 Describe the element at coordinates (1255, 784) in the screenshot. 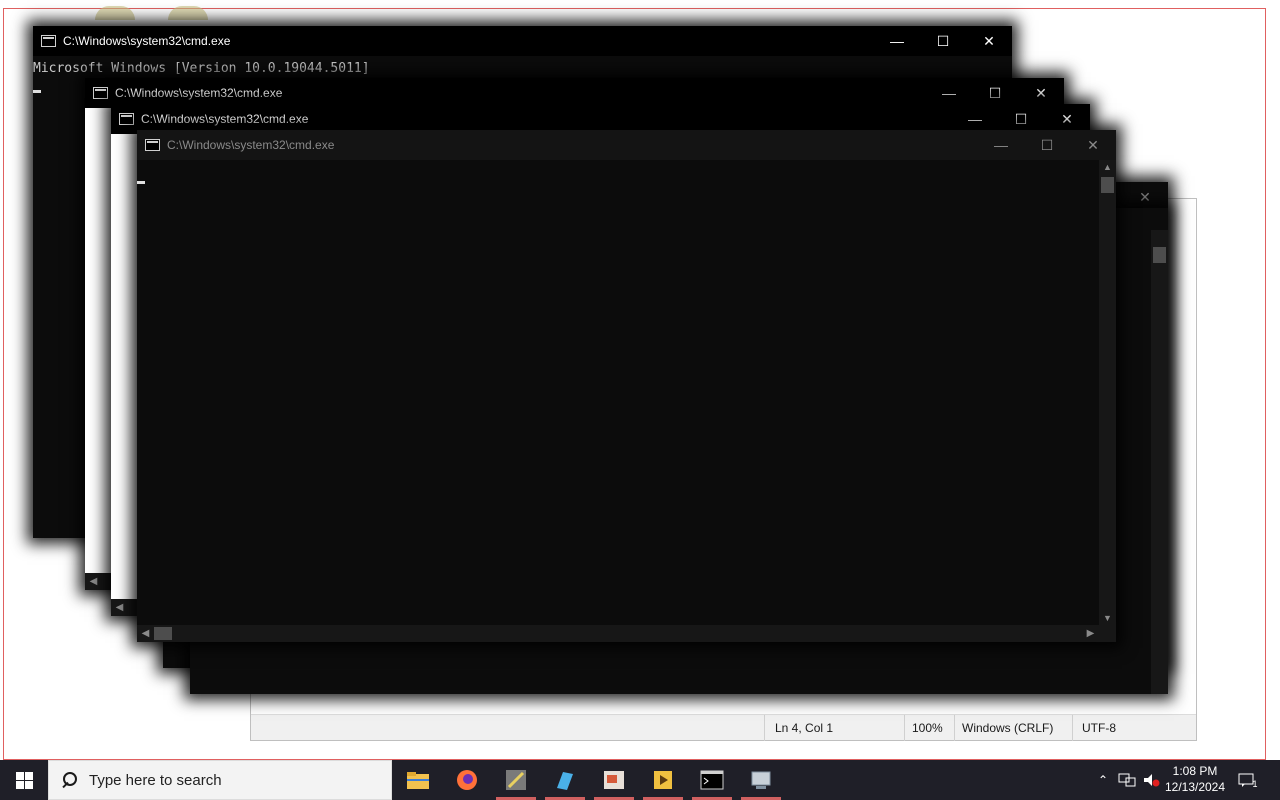

I see `notification-count: 1` at that location.